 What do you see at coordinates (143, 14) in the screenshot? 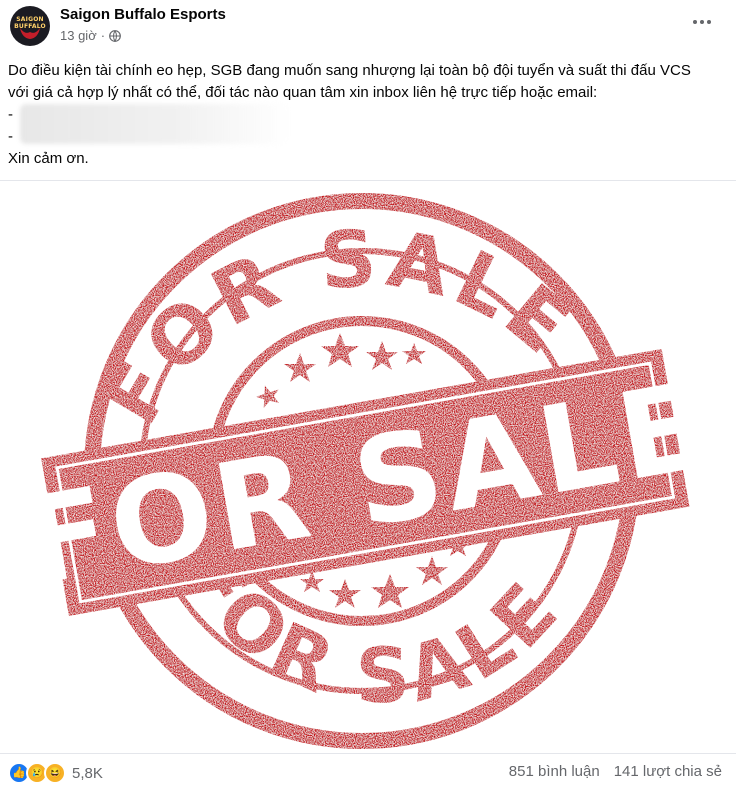
I see `page-name: Saigon Buffalo Esports` at bounding box center [143, 14].